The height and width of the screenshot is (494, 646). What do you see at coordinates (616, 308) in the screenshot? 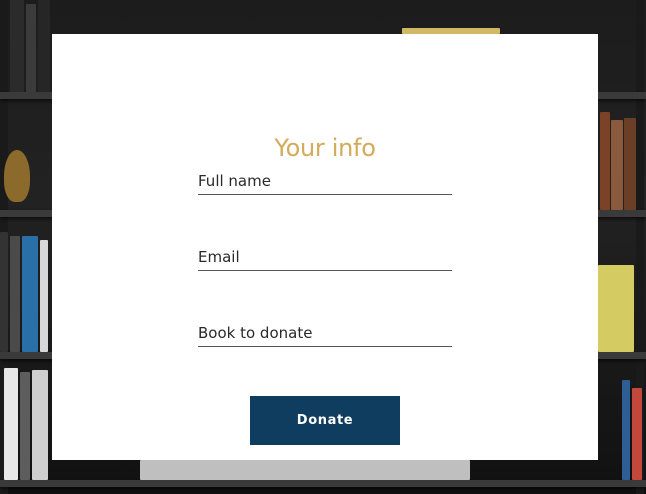
I see `book-stack` at bounding box center [616, 308].